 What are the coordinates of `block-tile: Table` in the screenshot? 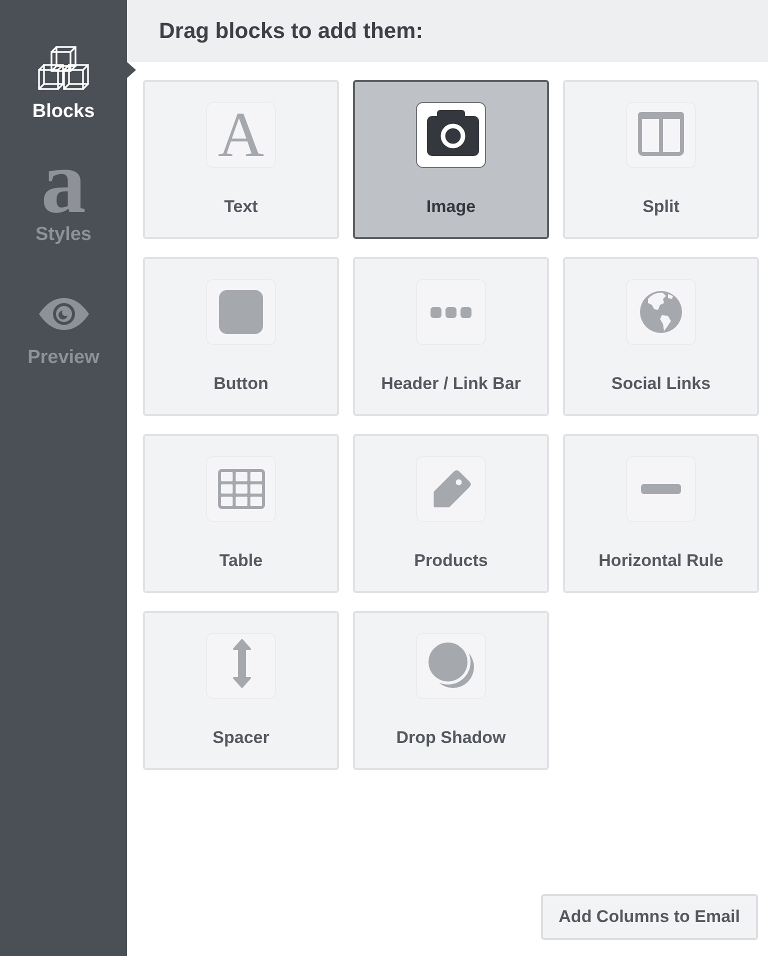 It's located at (241, 513).